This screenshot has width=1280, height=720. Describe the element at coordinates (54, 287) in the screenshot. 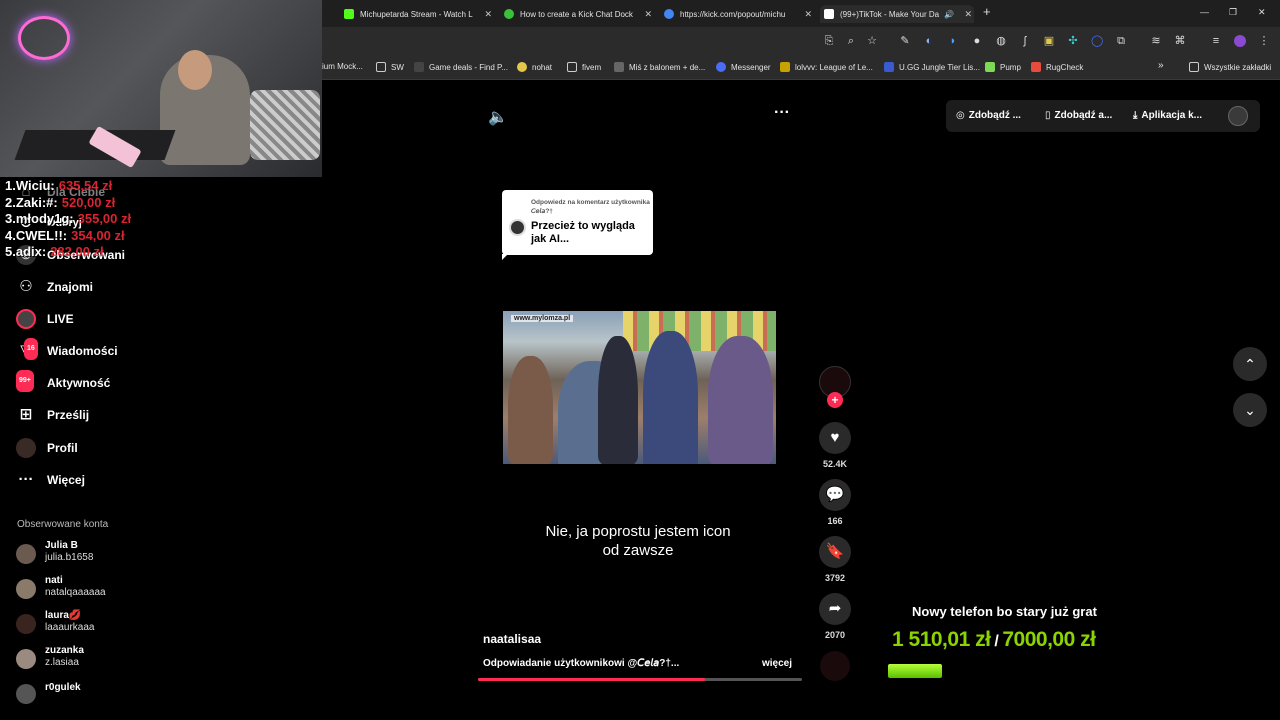

I see `sidebar-item-friends: ⚇ Znajomi` at that location.